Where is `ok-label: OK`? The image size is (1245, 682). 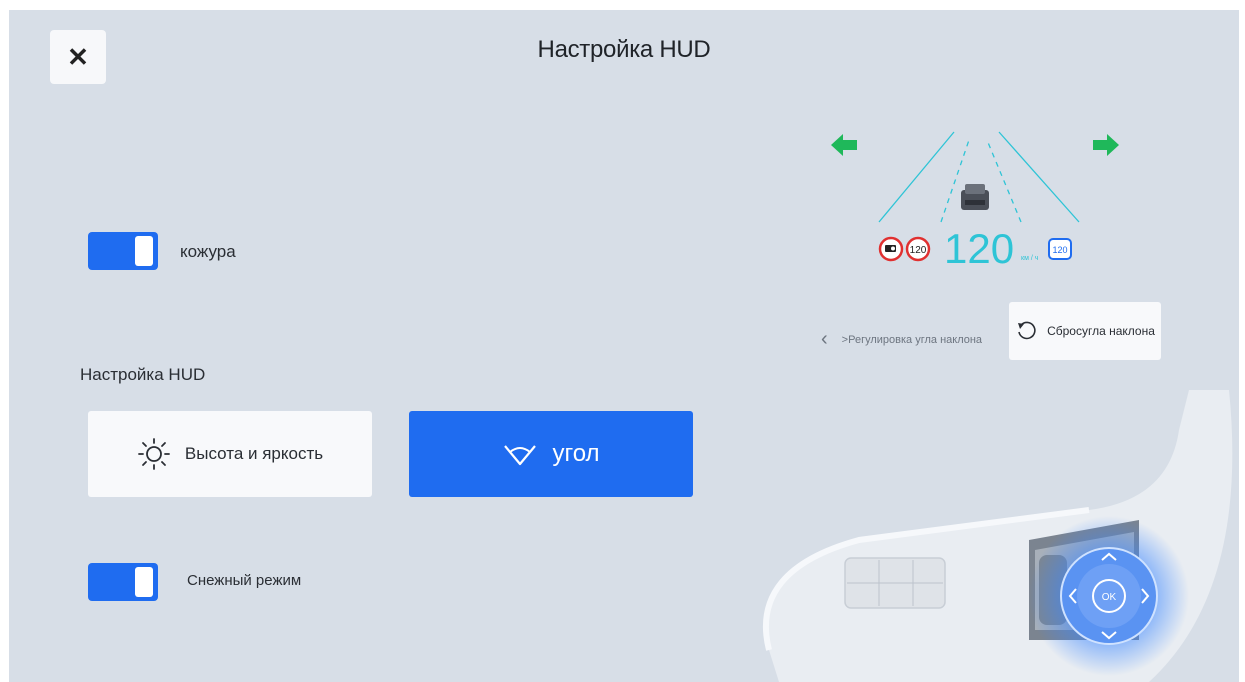
ok-label: OK is located at coordinates (1109, 597).